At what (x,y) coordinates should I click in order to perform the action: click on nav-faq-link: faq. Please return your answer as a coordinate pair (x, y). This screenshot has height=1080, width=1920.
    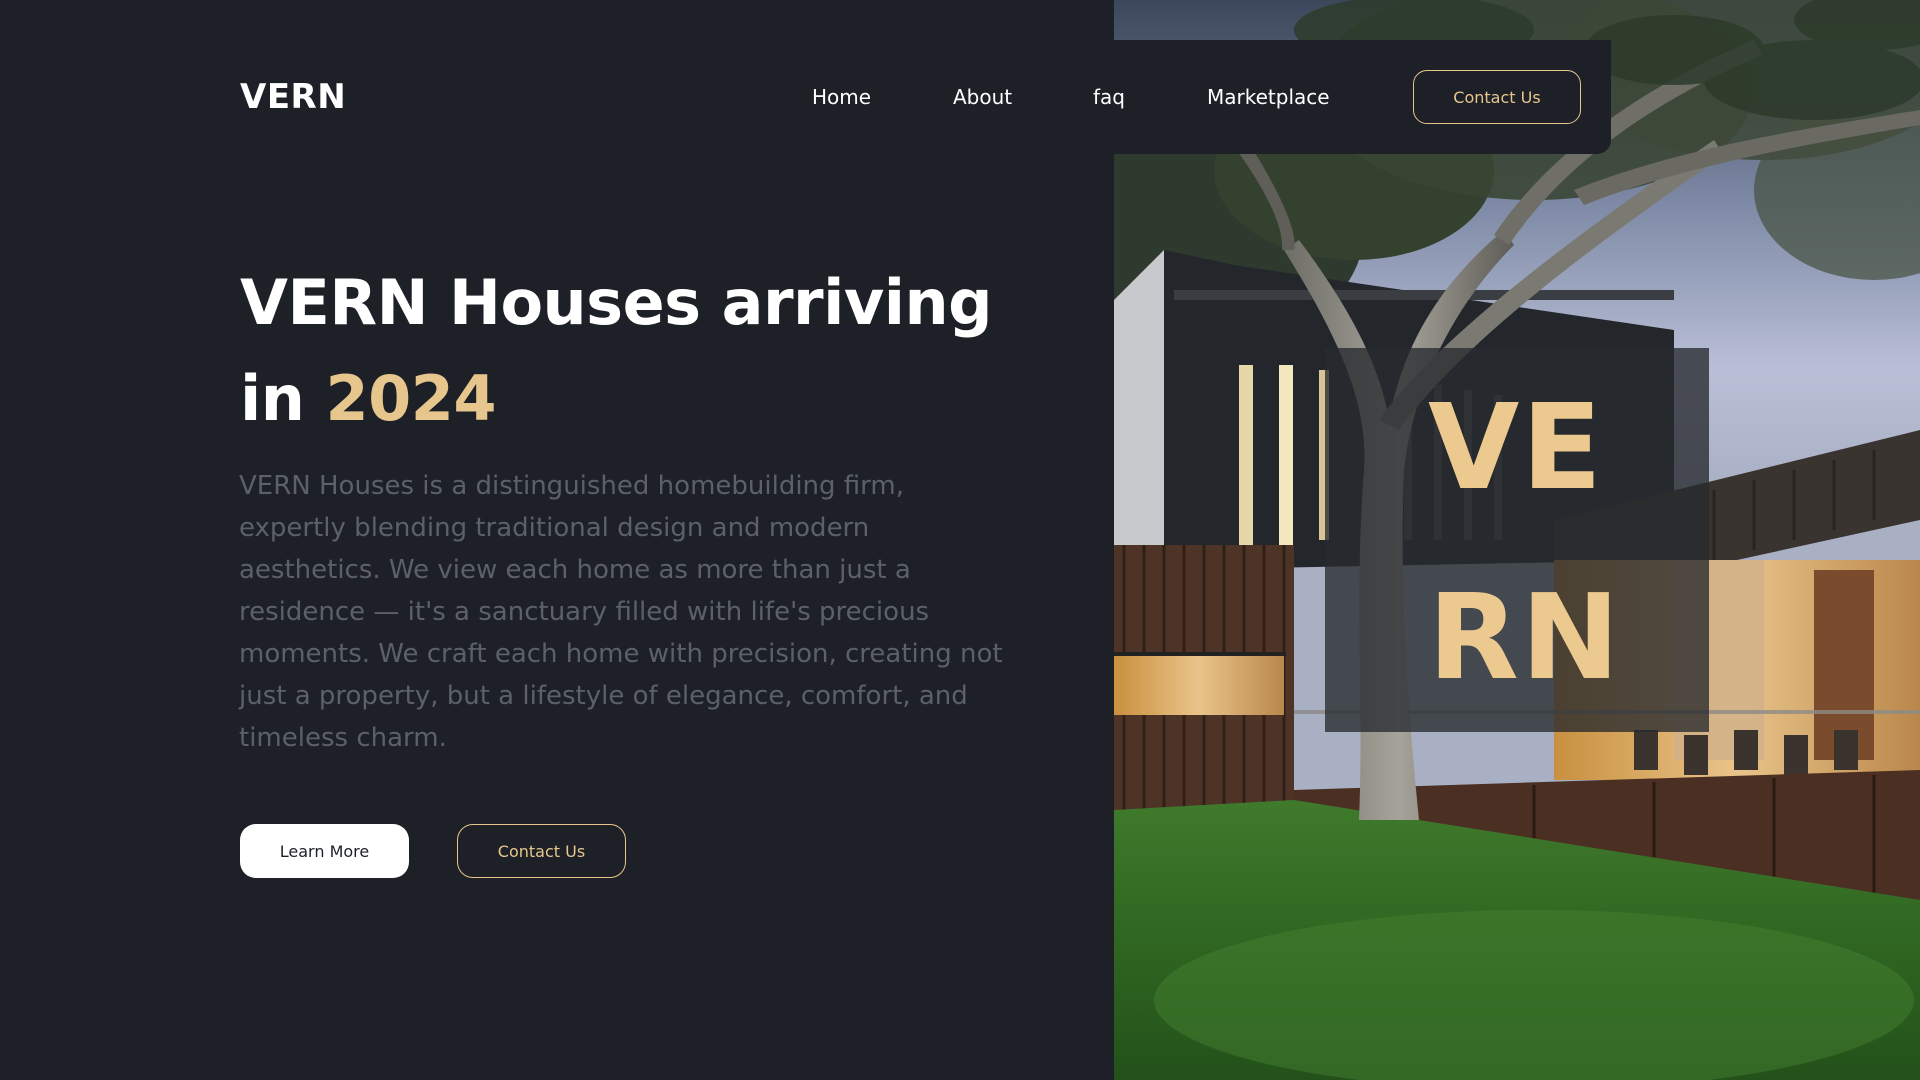
    Looking at the image, I should click on (1109, 97).